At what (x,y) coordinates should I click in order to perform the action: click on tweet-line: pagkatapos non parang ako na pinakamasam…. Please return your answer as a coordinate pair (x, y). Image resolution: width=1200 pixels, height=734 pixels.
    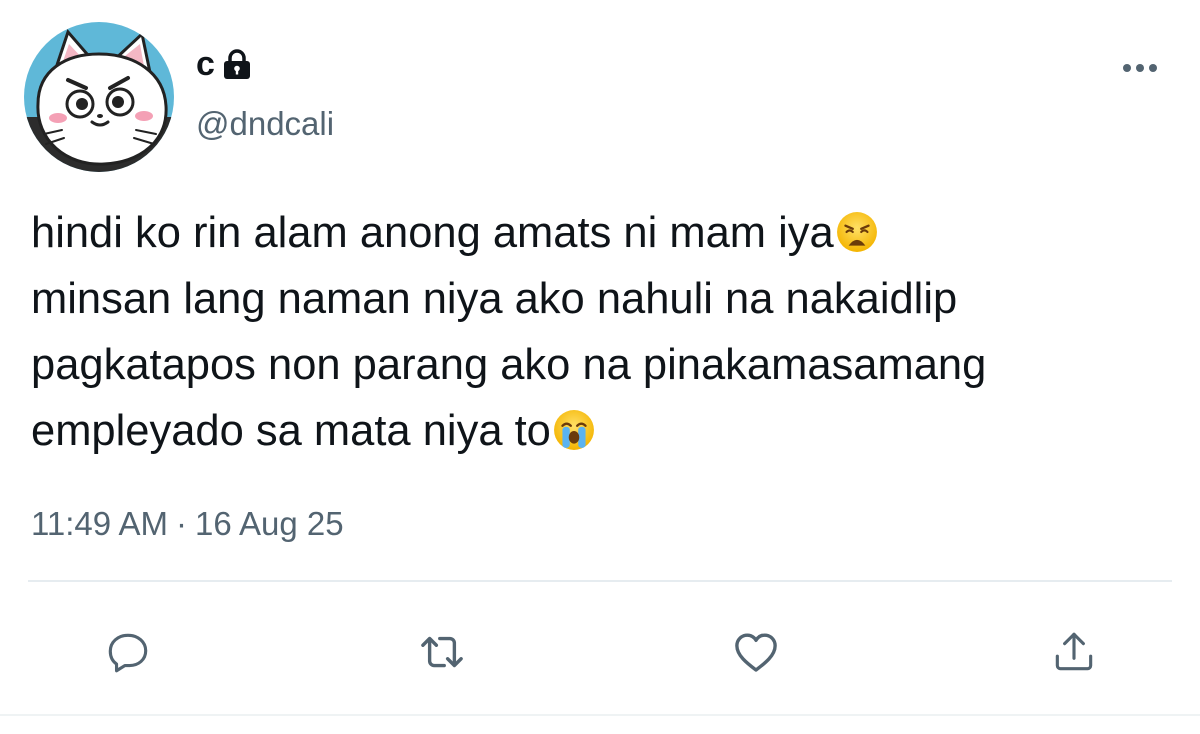
    Looking at the image, I should click on (509, 365).